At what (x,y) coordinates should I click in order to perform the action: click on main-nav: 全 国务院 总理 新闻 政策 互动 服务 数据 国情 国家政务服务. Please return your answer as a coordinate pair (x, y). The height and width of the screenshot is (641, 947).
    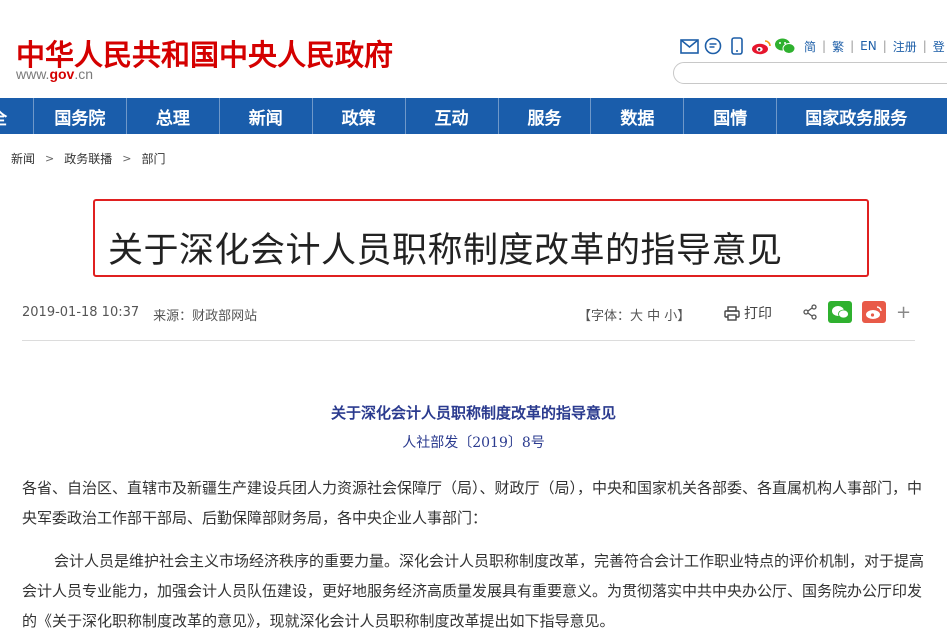
    Looking at the image, I should click on (473, 116).